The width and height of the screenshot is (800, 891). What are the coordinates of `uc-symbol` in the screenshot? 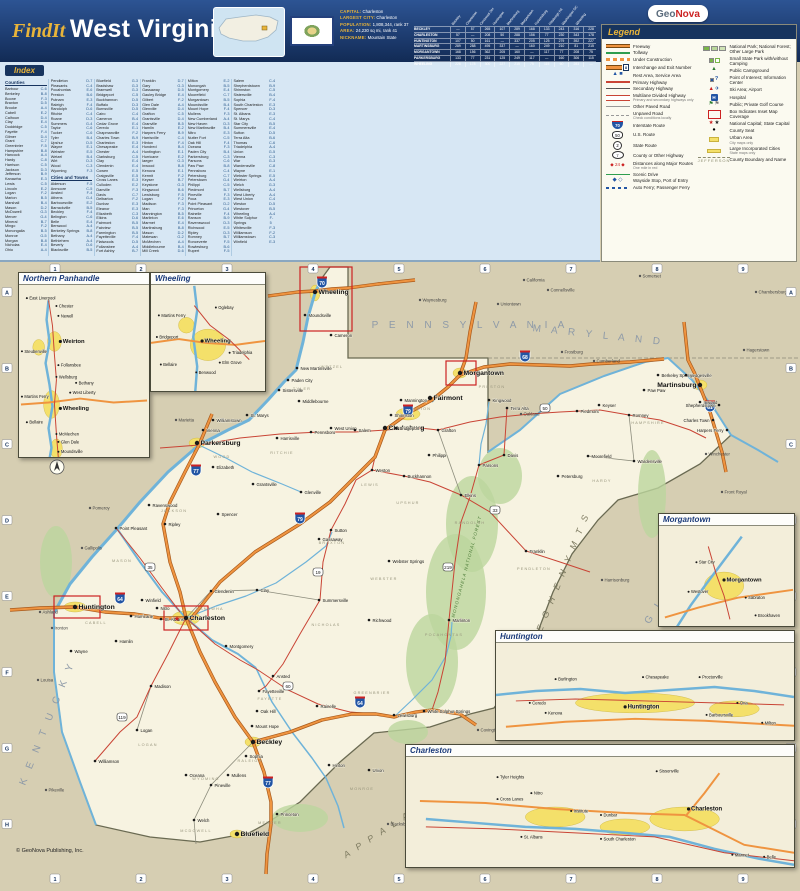 It's located at (617, 59).